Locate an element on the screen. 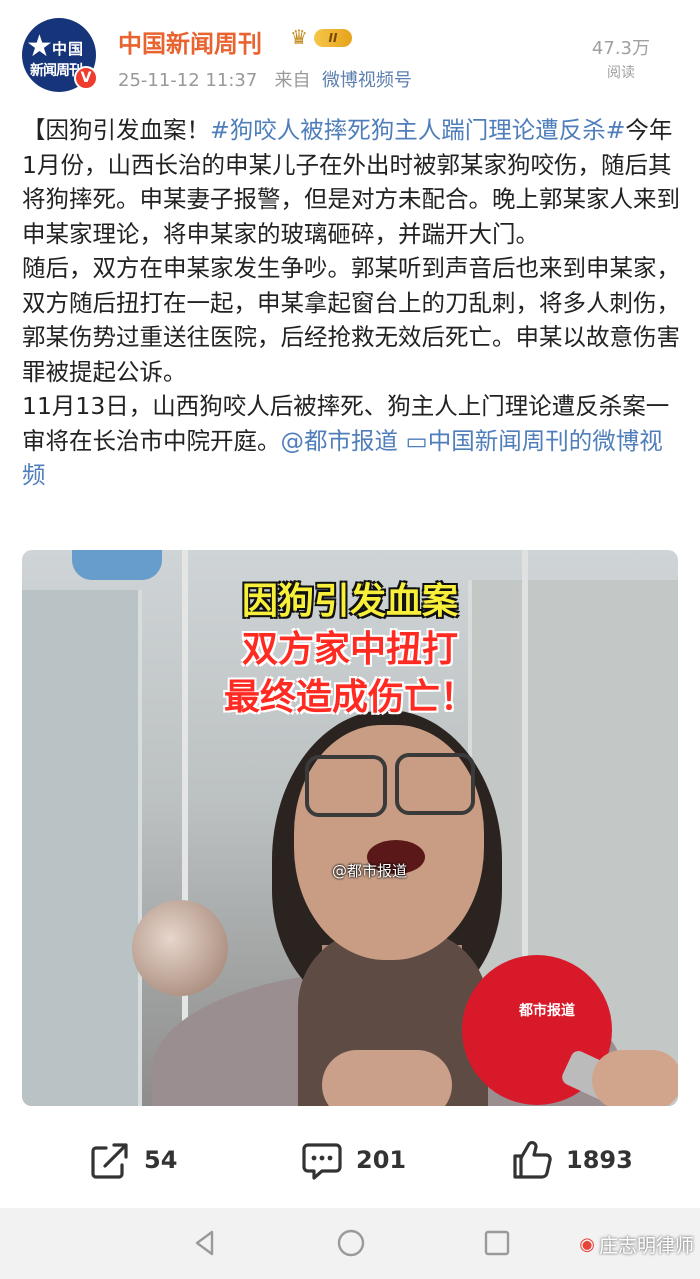 The image size is (700, 1279). video-caption-line3: 最终造成伤亡！ is located at coordinates (349, 697).